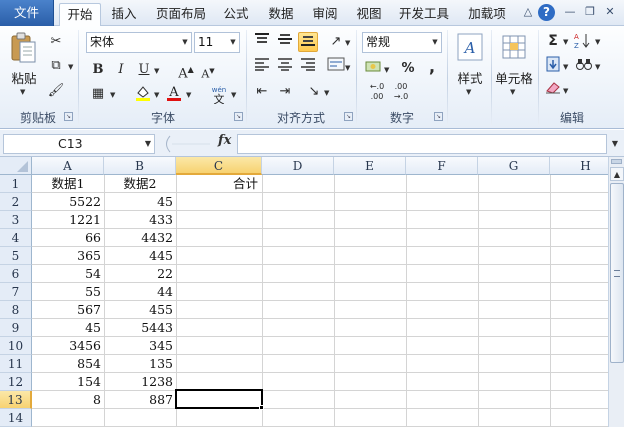 This screenshot has width=624, height=427. What do you see at coordinates (470, 77) in the screenshot?
I see `styles-button-label: 样式` at bounding box center [470, 77].